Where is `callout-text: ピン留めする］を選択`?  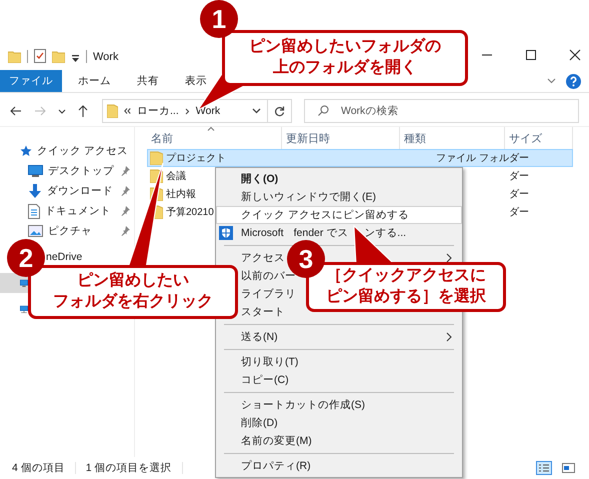 callout-text: ピン留めする］を選択 is located at coordinates (406, 297).